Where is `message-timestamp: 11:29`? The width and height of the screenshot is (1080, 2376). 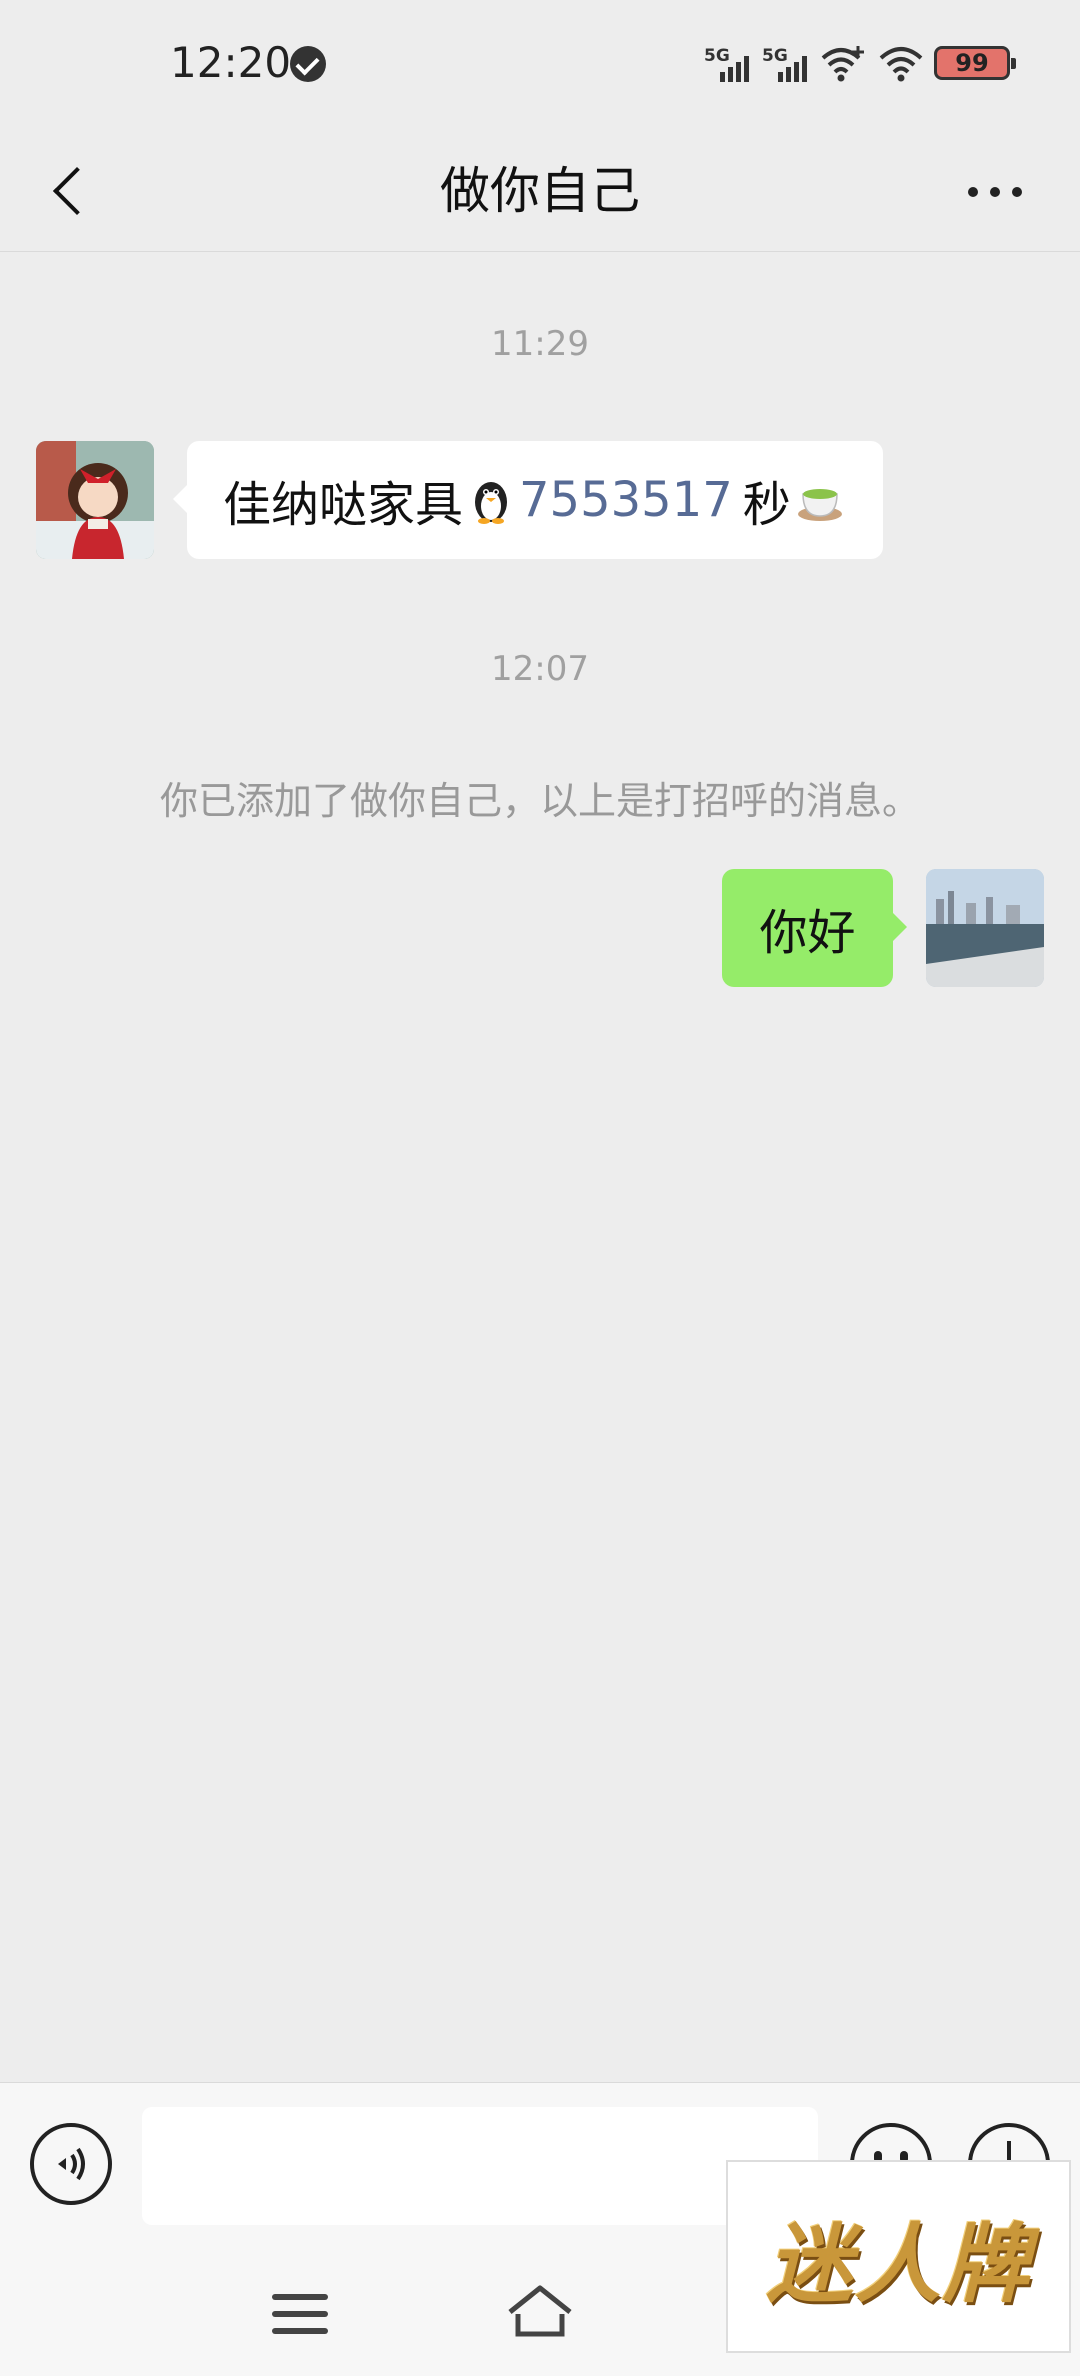 message-timestamp: 11:29 is located at coordinates (540, 344).